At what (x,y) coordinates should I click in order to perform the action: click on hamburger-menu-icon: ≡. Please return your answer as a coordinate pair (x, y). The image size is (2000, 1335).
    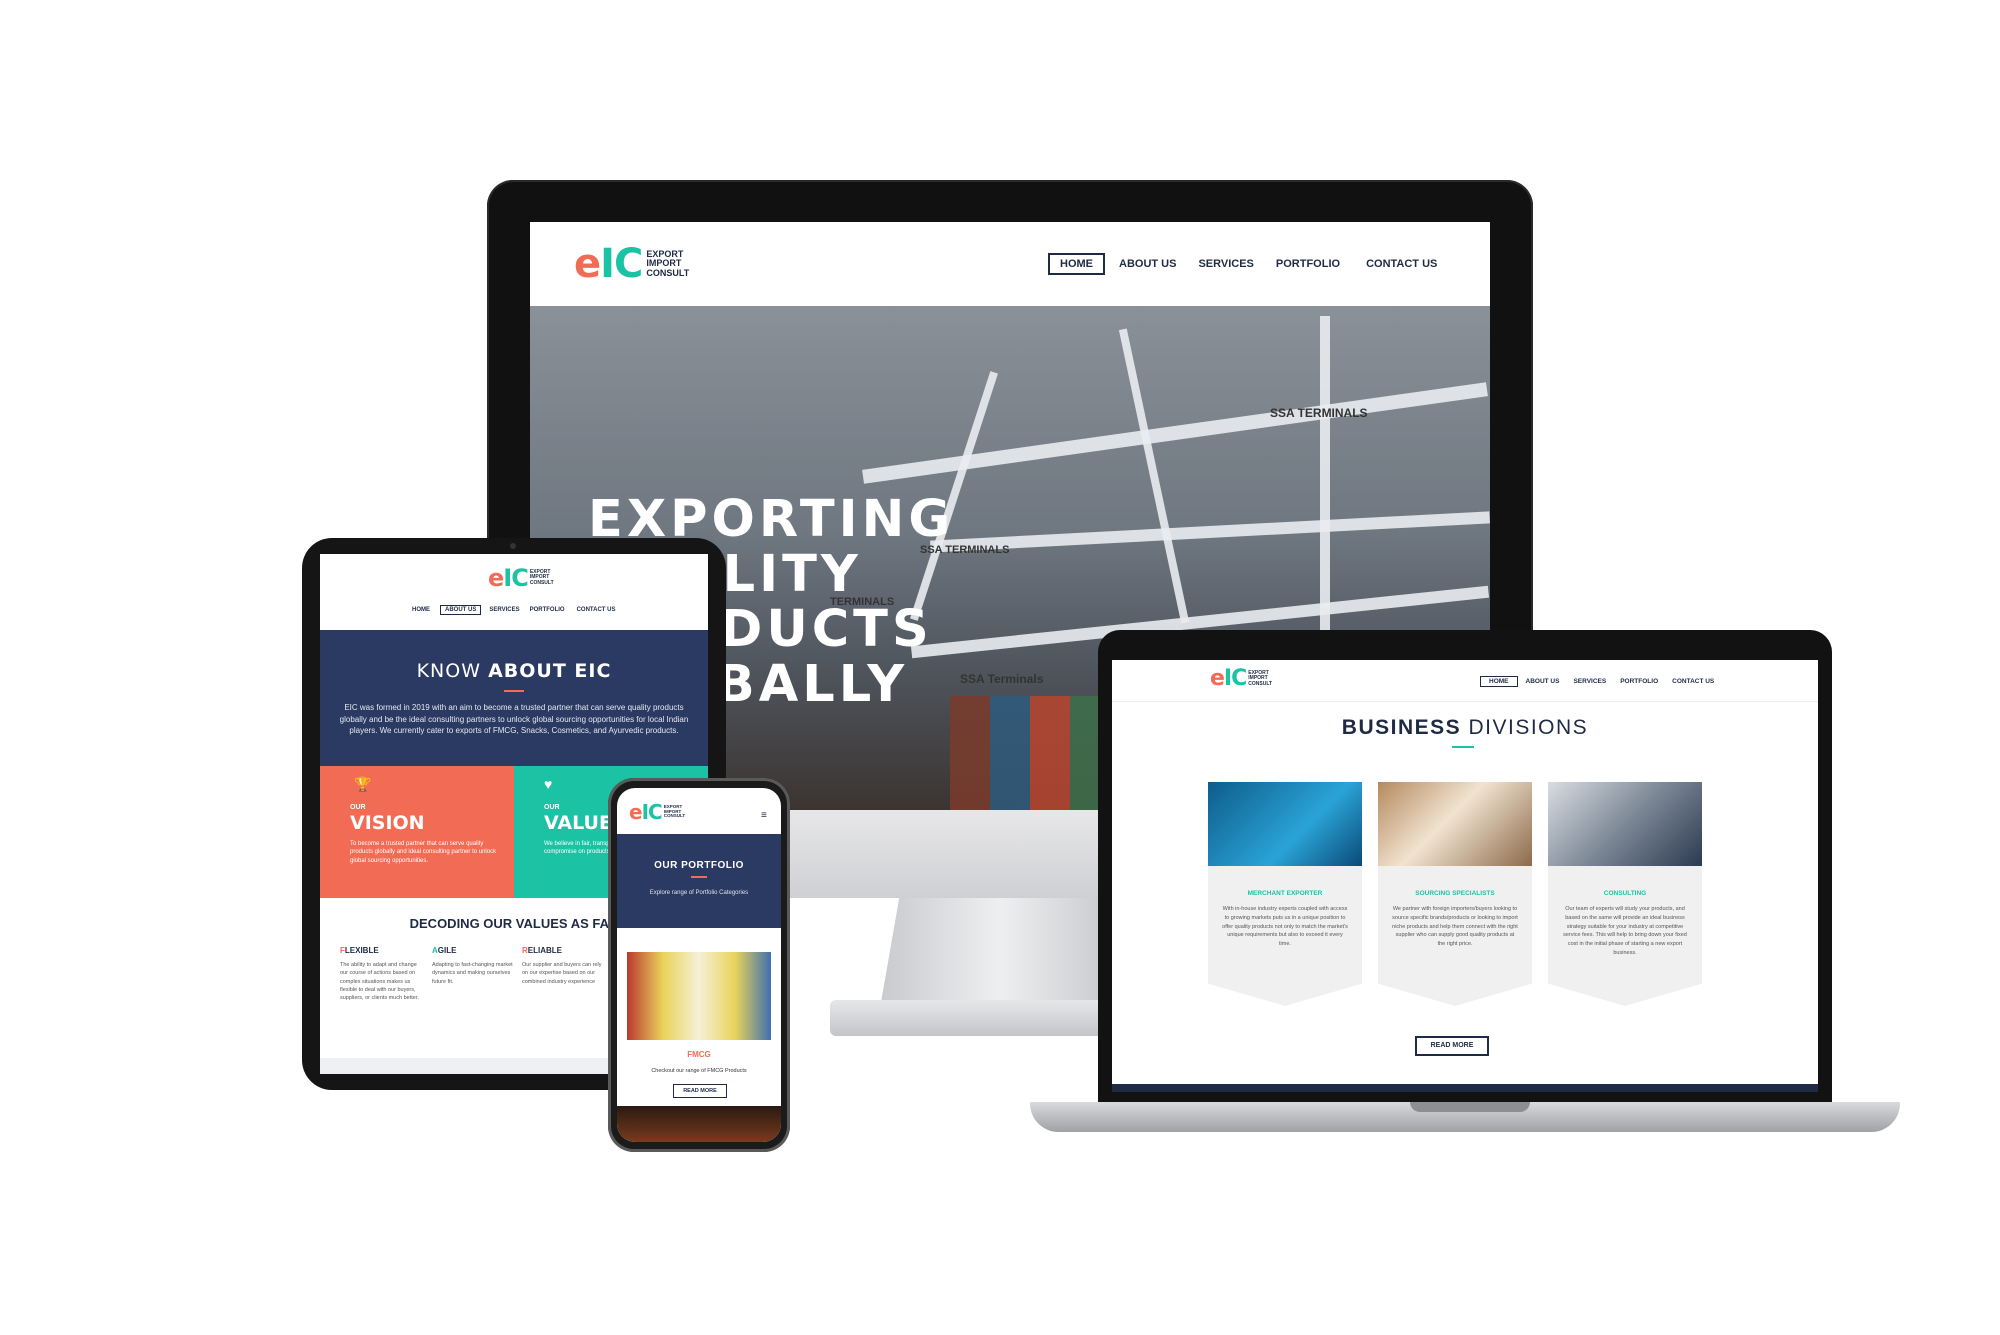
    Looking at the image, I should click on (764, 815).